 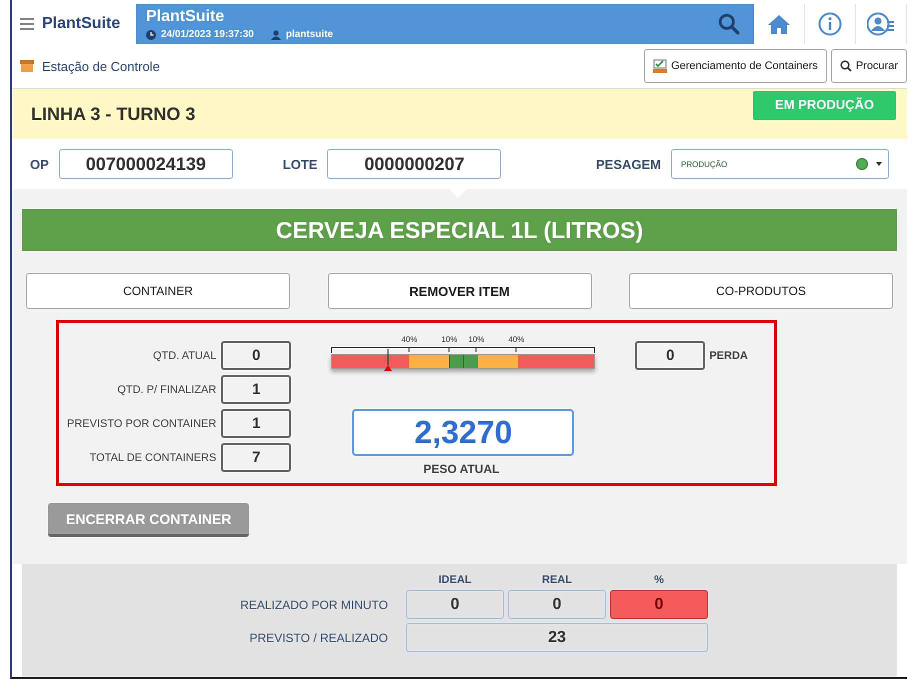 I want to click on weight-display: 2,3270, so click(x=463, y=432).